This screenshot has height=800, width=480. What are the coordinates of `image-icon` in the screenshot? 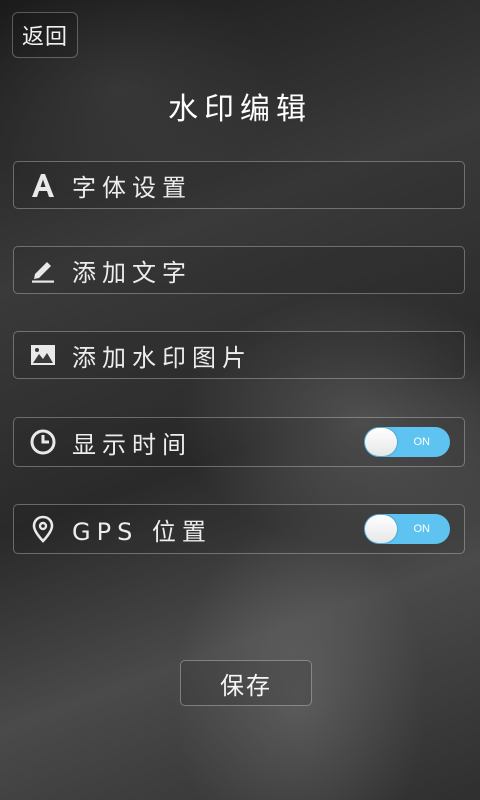 It's located at (43, 355).